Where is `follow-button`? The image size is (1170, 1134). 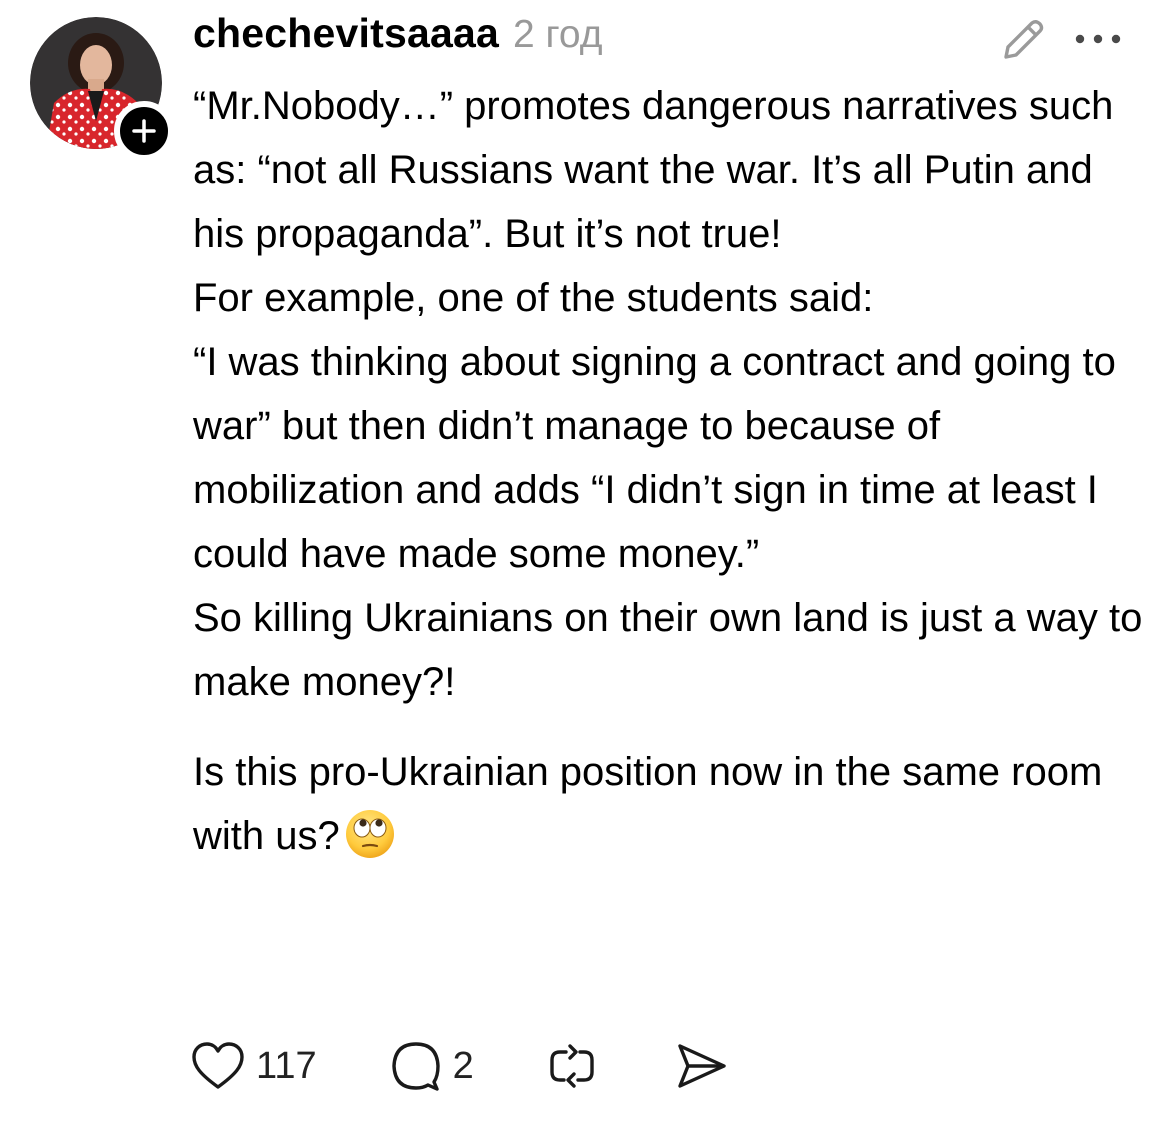
follow-button is located at coordinates (144, 131).